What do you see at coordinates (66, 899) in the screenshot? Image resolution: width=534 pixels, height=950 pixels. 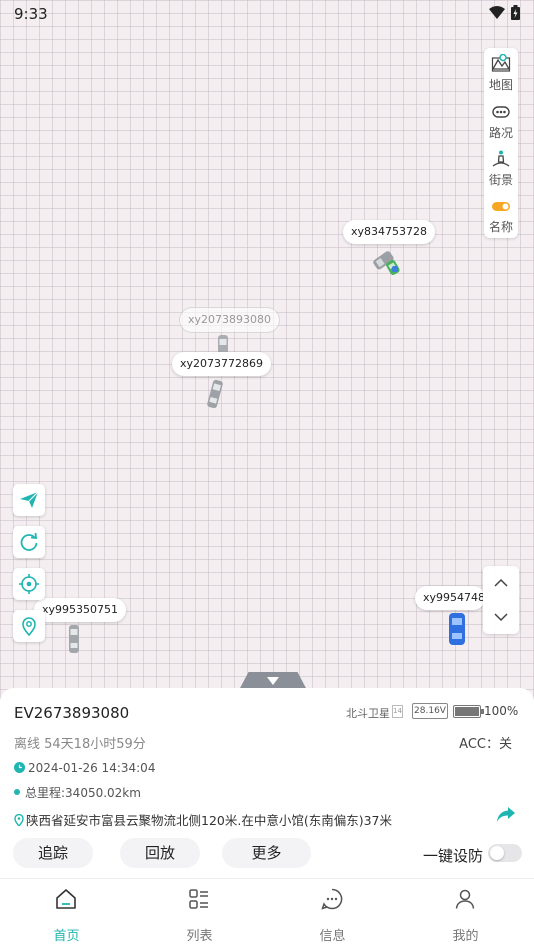 I see `home-icon` at bounding box center [66, 899].